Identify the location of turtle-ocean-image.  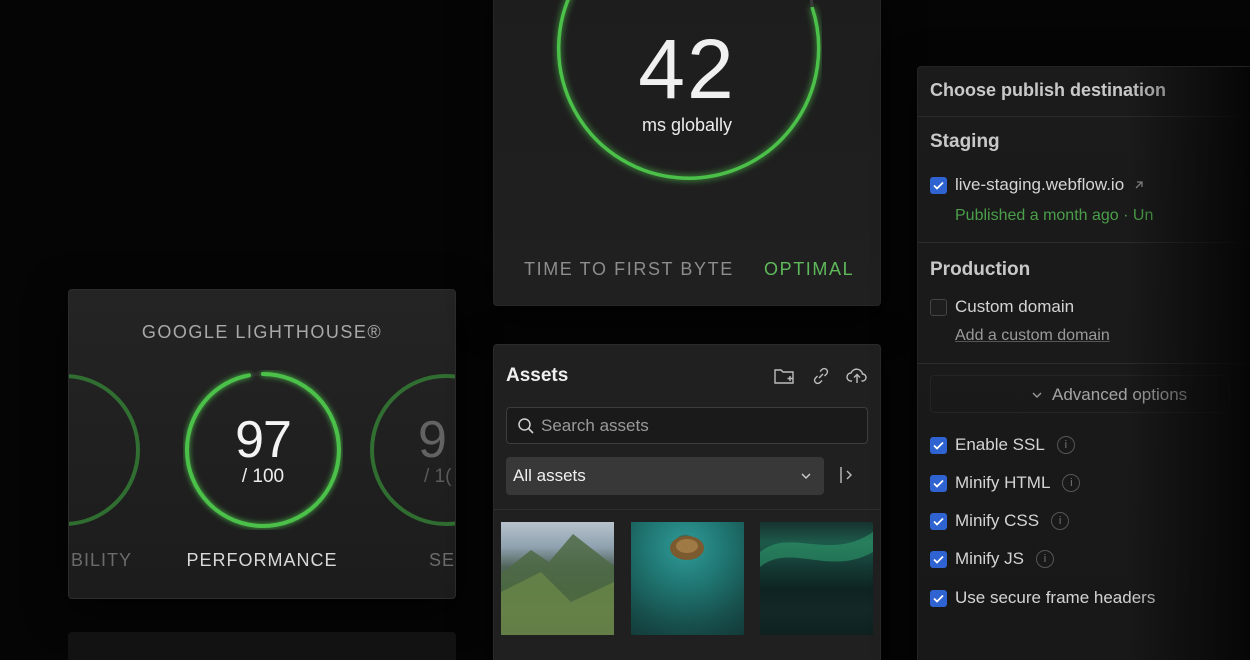
(687, 578).